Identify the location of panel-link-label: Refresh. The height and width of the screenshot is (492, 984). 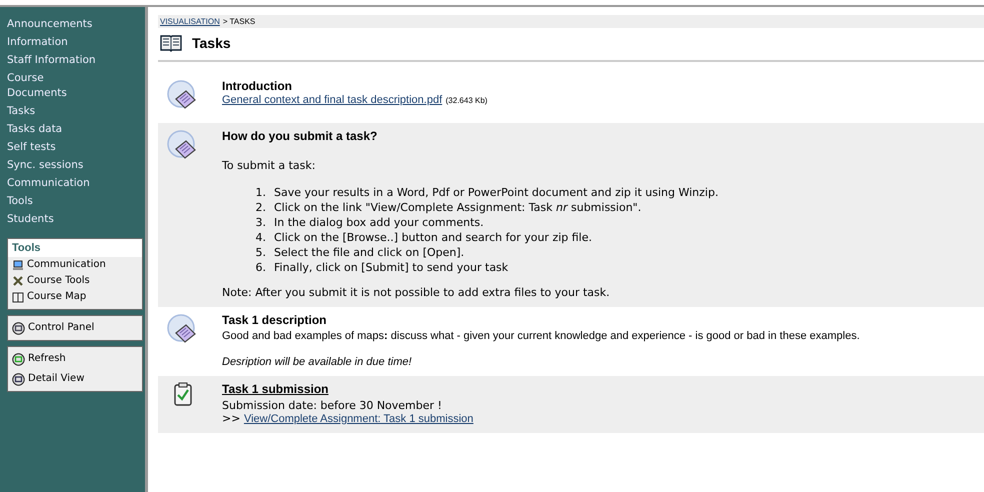
(47, 359).